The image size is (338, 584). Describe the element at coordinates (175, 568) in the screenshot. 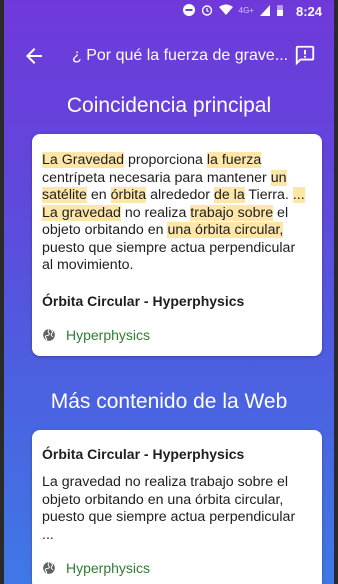

I see `web-result-source-link: Hyperphysics` at that location.